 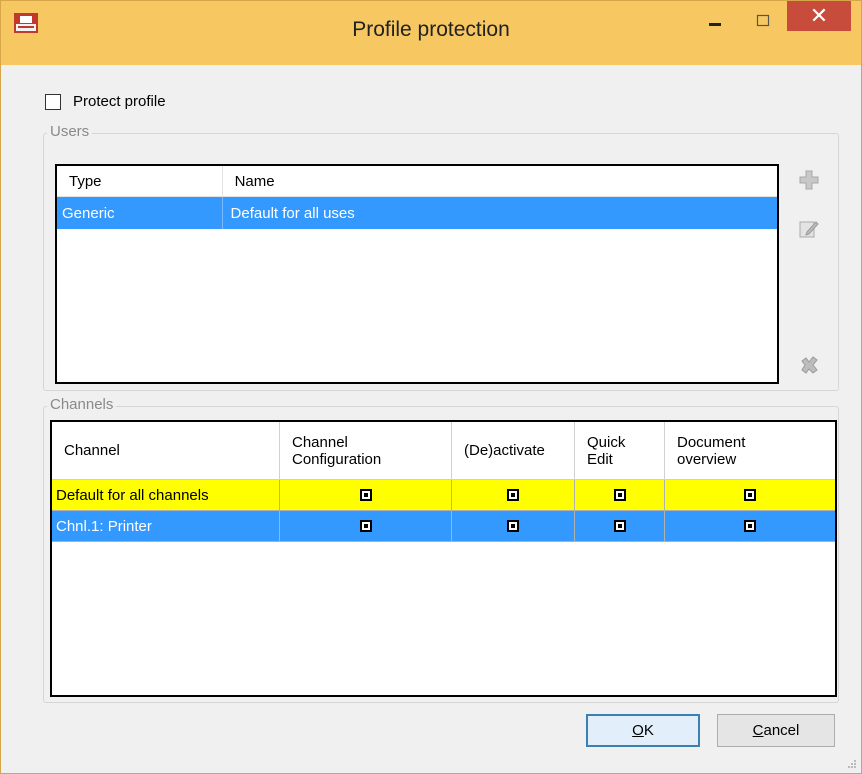 I want to click on edit-icon, so click(x=809, y=229).